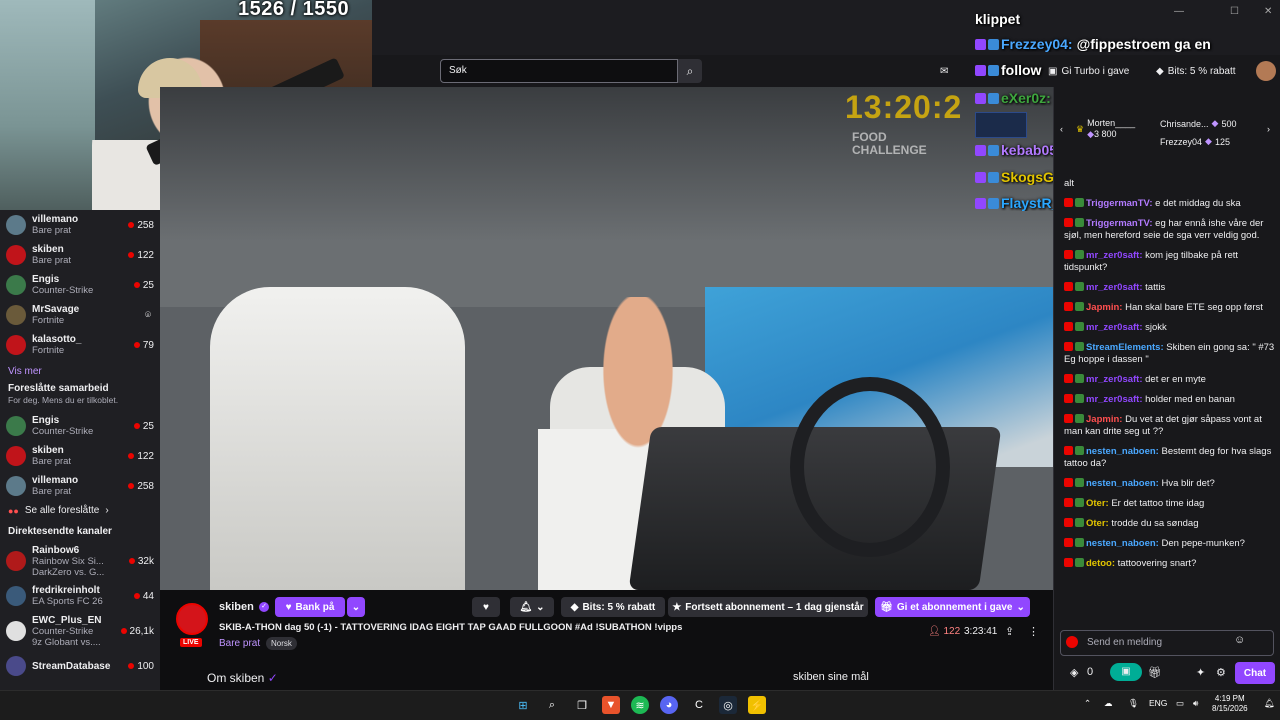  What do you see at coordinates (640, 705) in the screenshot?
I see `spotify-icon: ≋` at bounding box center [640, 705].